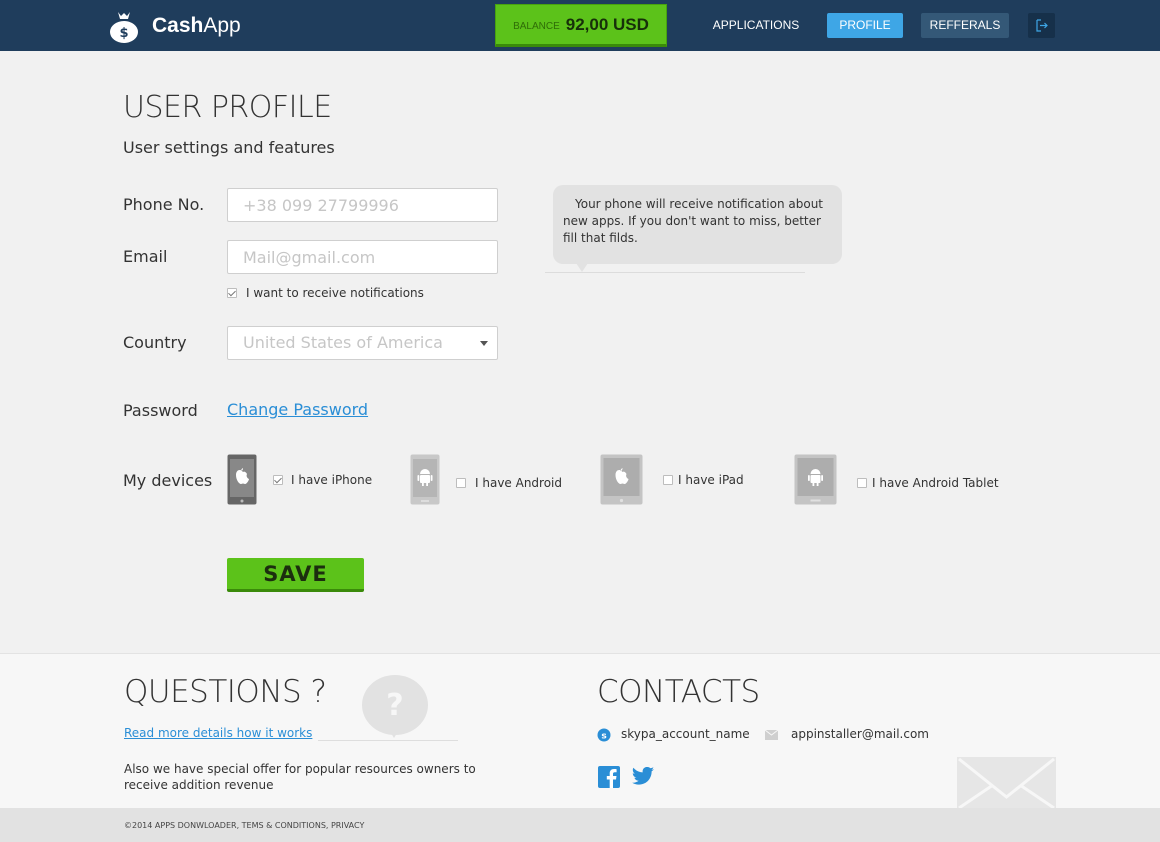  I want to click on question-mark-icon: ?, so click(395, 705).